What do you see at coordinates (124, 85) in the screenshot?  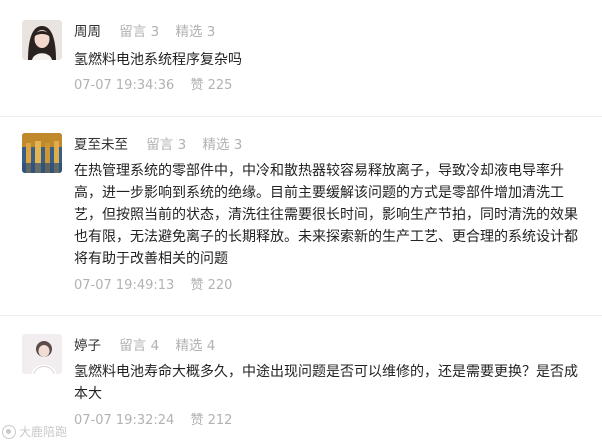 I see `comment-timestamp: 07-07 19:34:36` at bounding box center [124, 85].